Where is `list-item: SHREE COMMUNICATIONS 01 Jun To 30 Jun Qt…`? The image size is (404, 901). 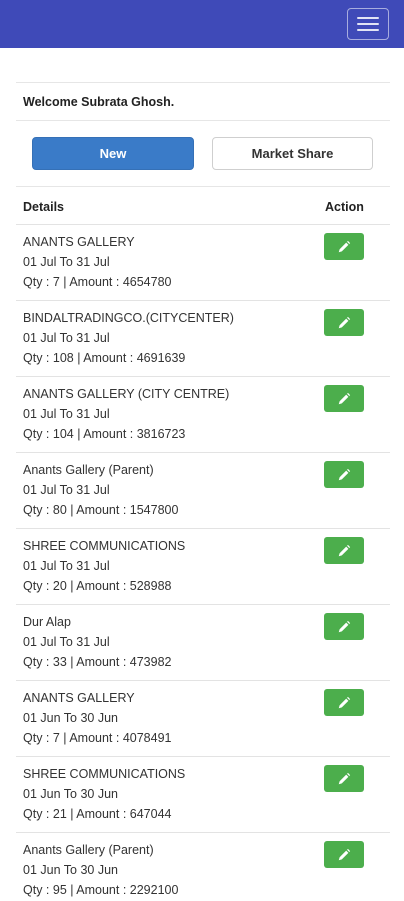
list-item: SHREE COMMUNICATIONS 01 Jun To 30 Jun Qt… is located at coordinates (203, 794).